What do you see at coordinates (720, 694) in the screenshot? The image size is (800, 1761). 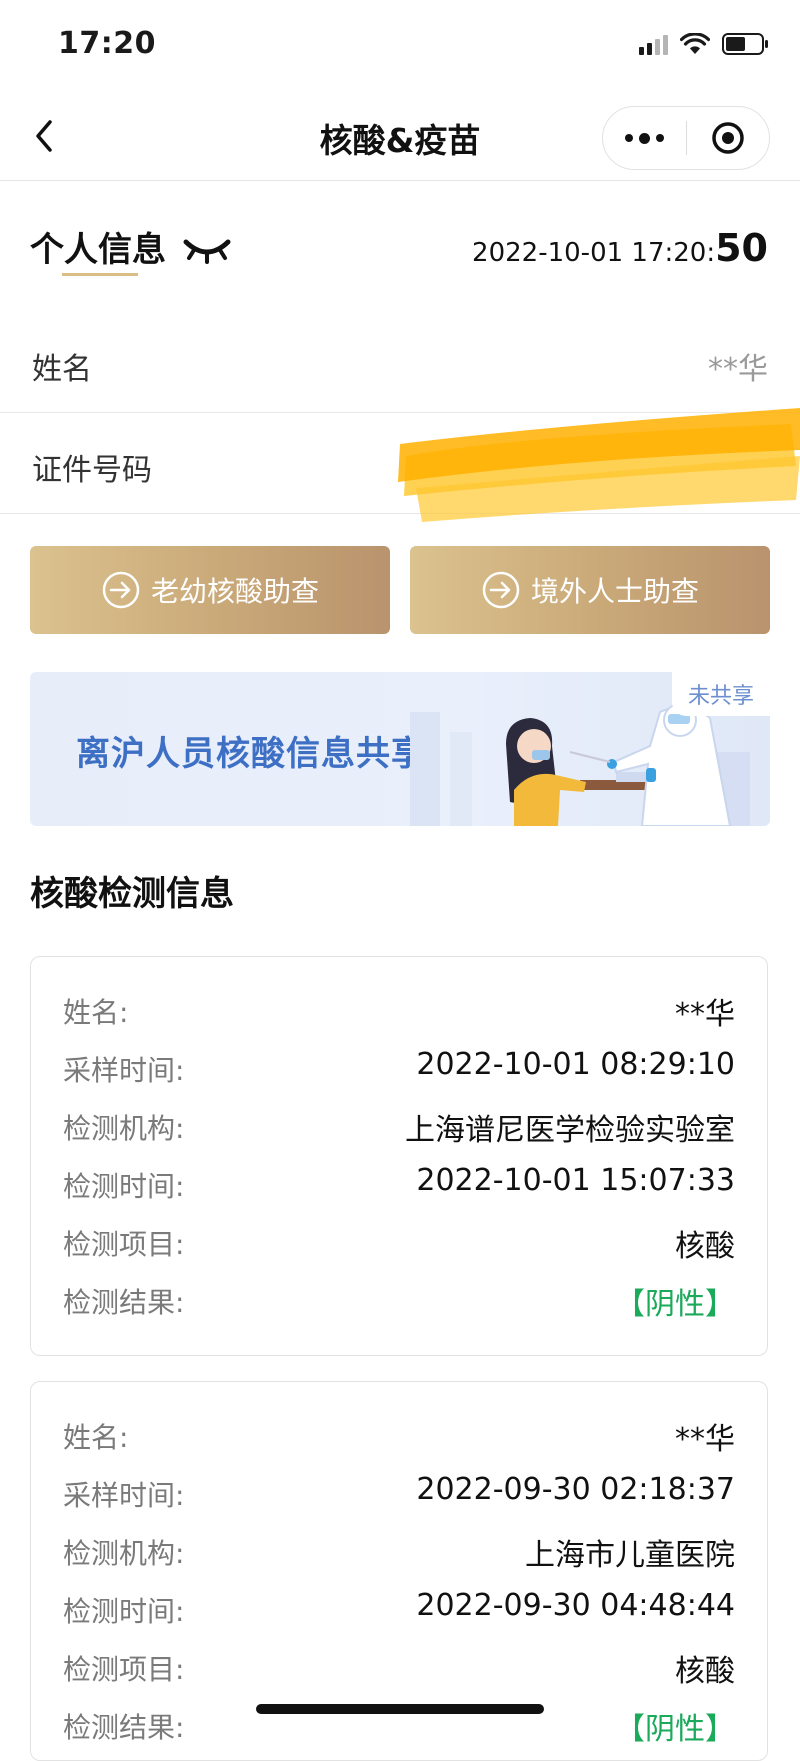 I see `share-status-badge: 未共享` at bounding box center [720, 694].